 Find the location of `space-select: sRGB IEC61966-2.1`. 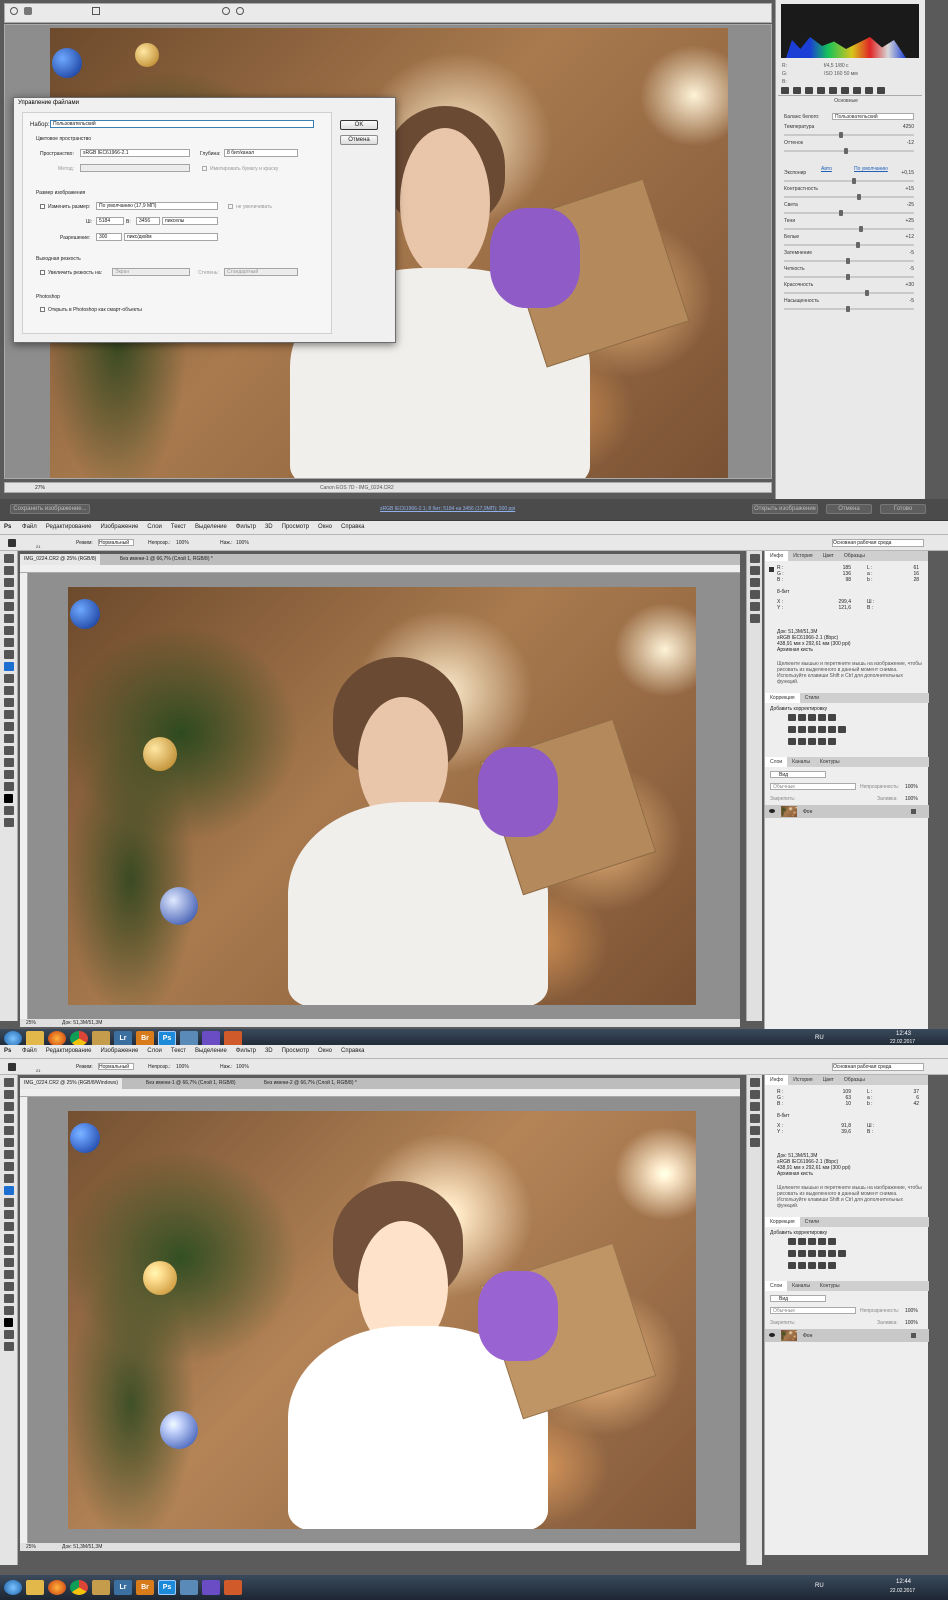

space-select: sRGB IEC61966-2.1 is located at coordinates (135, 153).